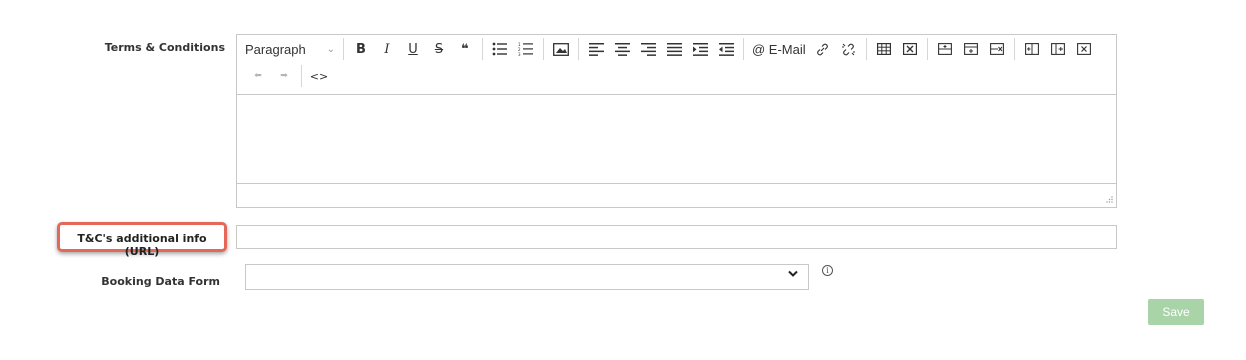  Describe the element at coordinates (1176, 312) in the screenshot. I see `save-button: Save` at that location.